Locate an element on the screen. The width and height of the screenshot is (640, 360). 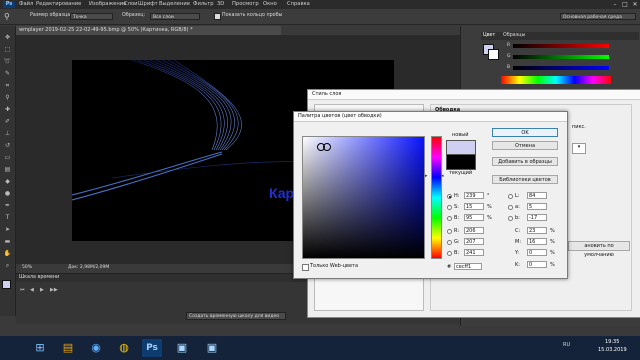
photoshop-logo: Ps is located at coordinates (9, 4).